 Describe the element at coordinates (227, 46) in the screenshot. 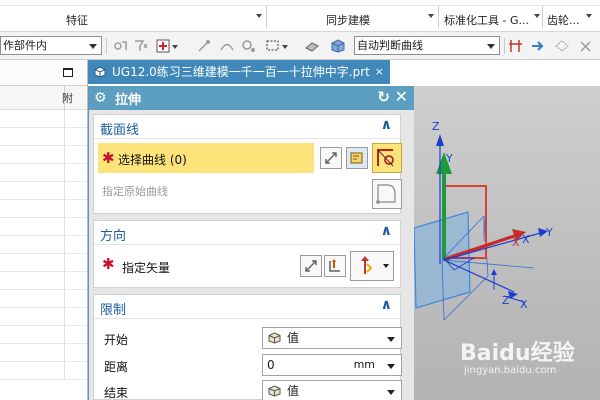

I see `snap-mid-icon` at that location.